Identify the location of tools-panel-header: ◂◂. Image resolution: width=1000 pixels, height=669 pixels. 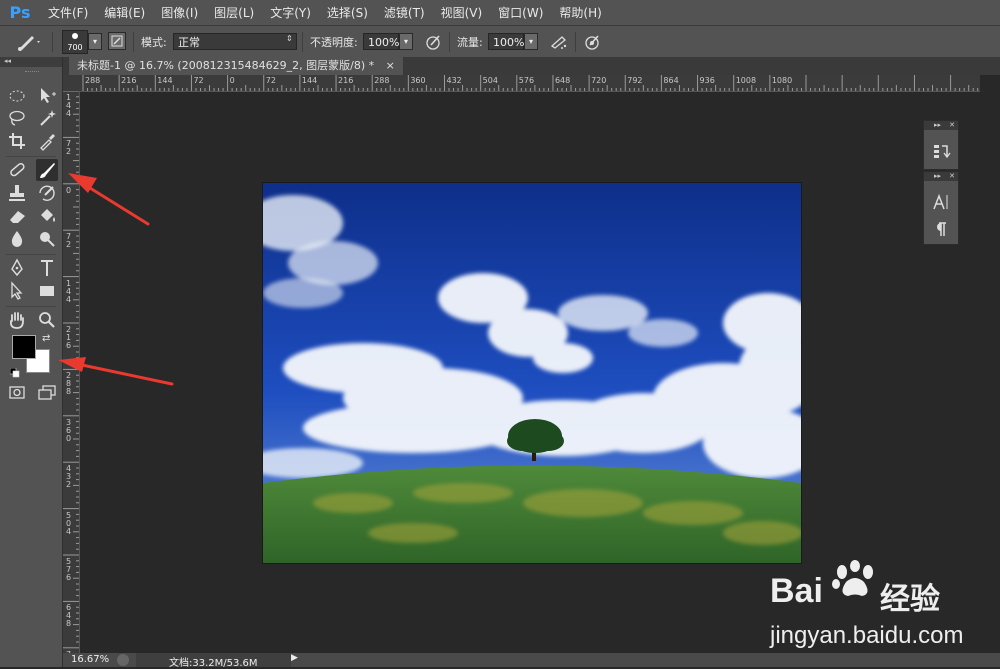
(31, 62).